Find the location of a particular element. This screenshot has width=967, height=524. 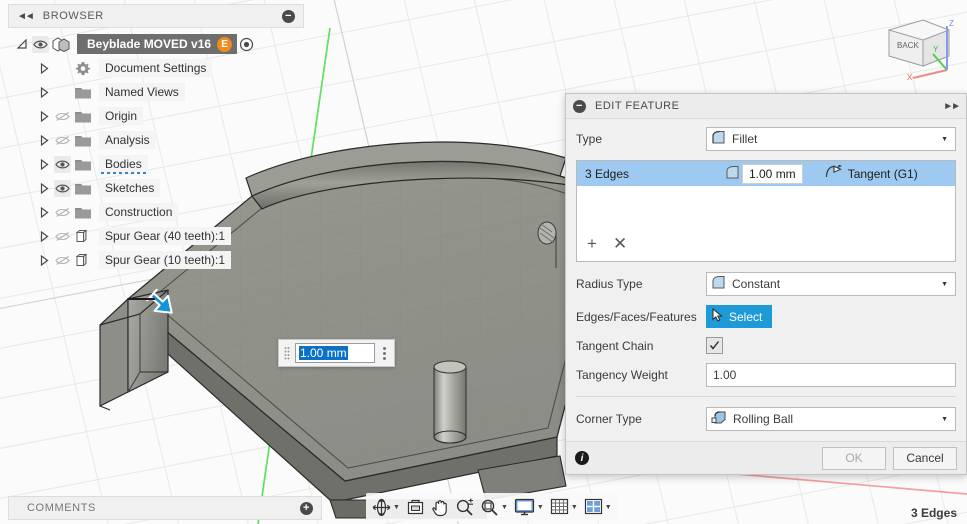

x-axis-label: X is located at coordinates (910, 77).